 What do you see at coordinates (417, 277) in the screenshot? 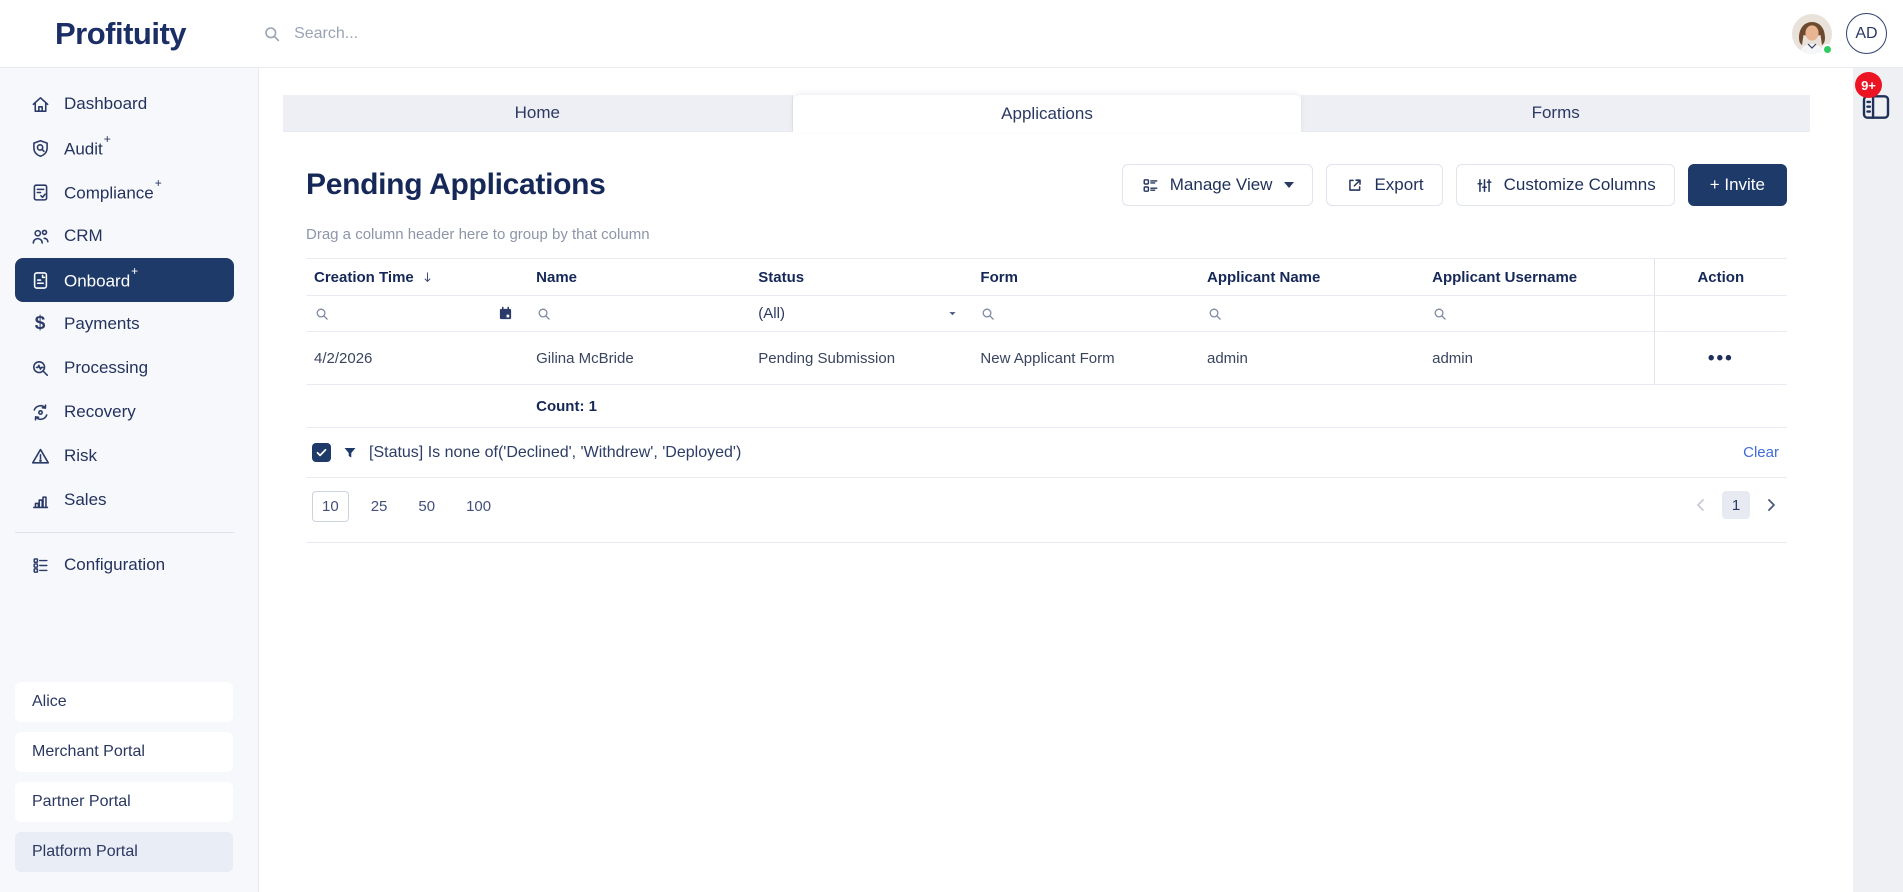
I see `column-header-creation-time: Creation Time` at bounding box center [417, 277].